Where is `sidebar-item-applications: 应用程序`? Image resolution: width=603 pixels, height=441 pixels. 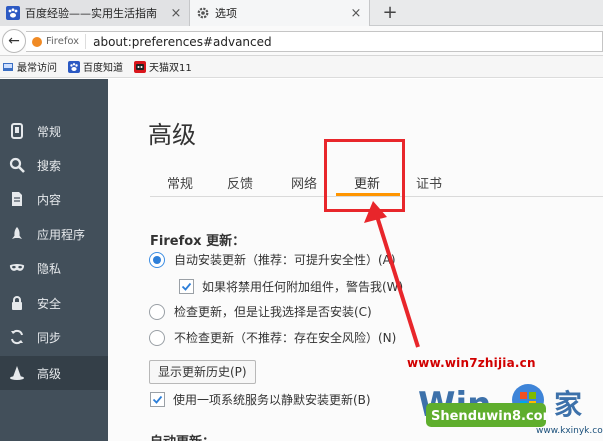
sidebar-item-applications: 应用程序 is located at coordinates (54, 234).